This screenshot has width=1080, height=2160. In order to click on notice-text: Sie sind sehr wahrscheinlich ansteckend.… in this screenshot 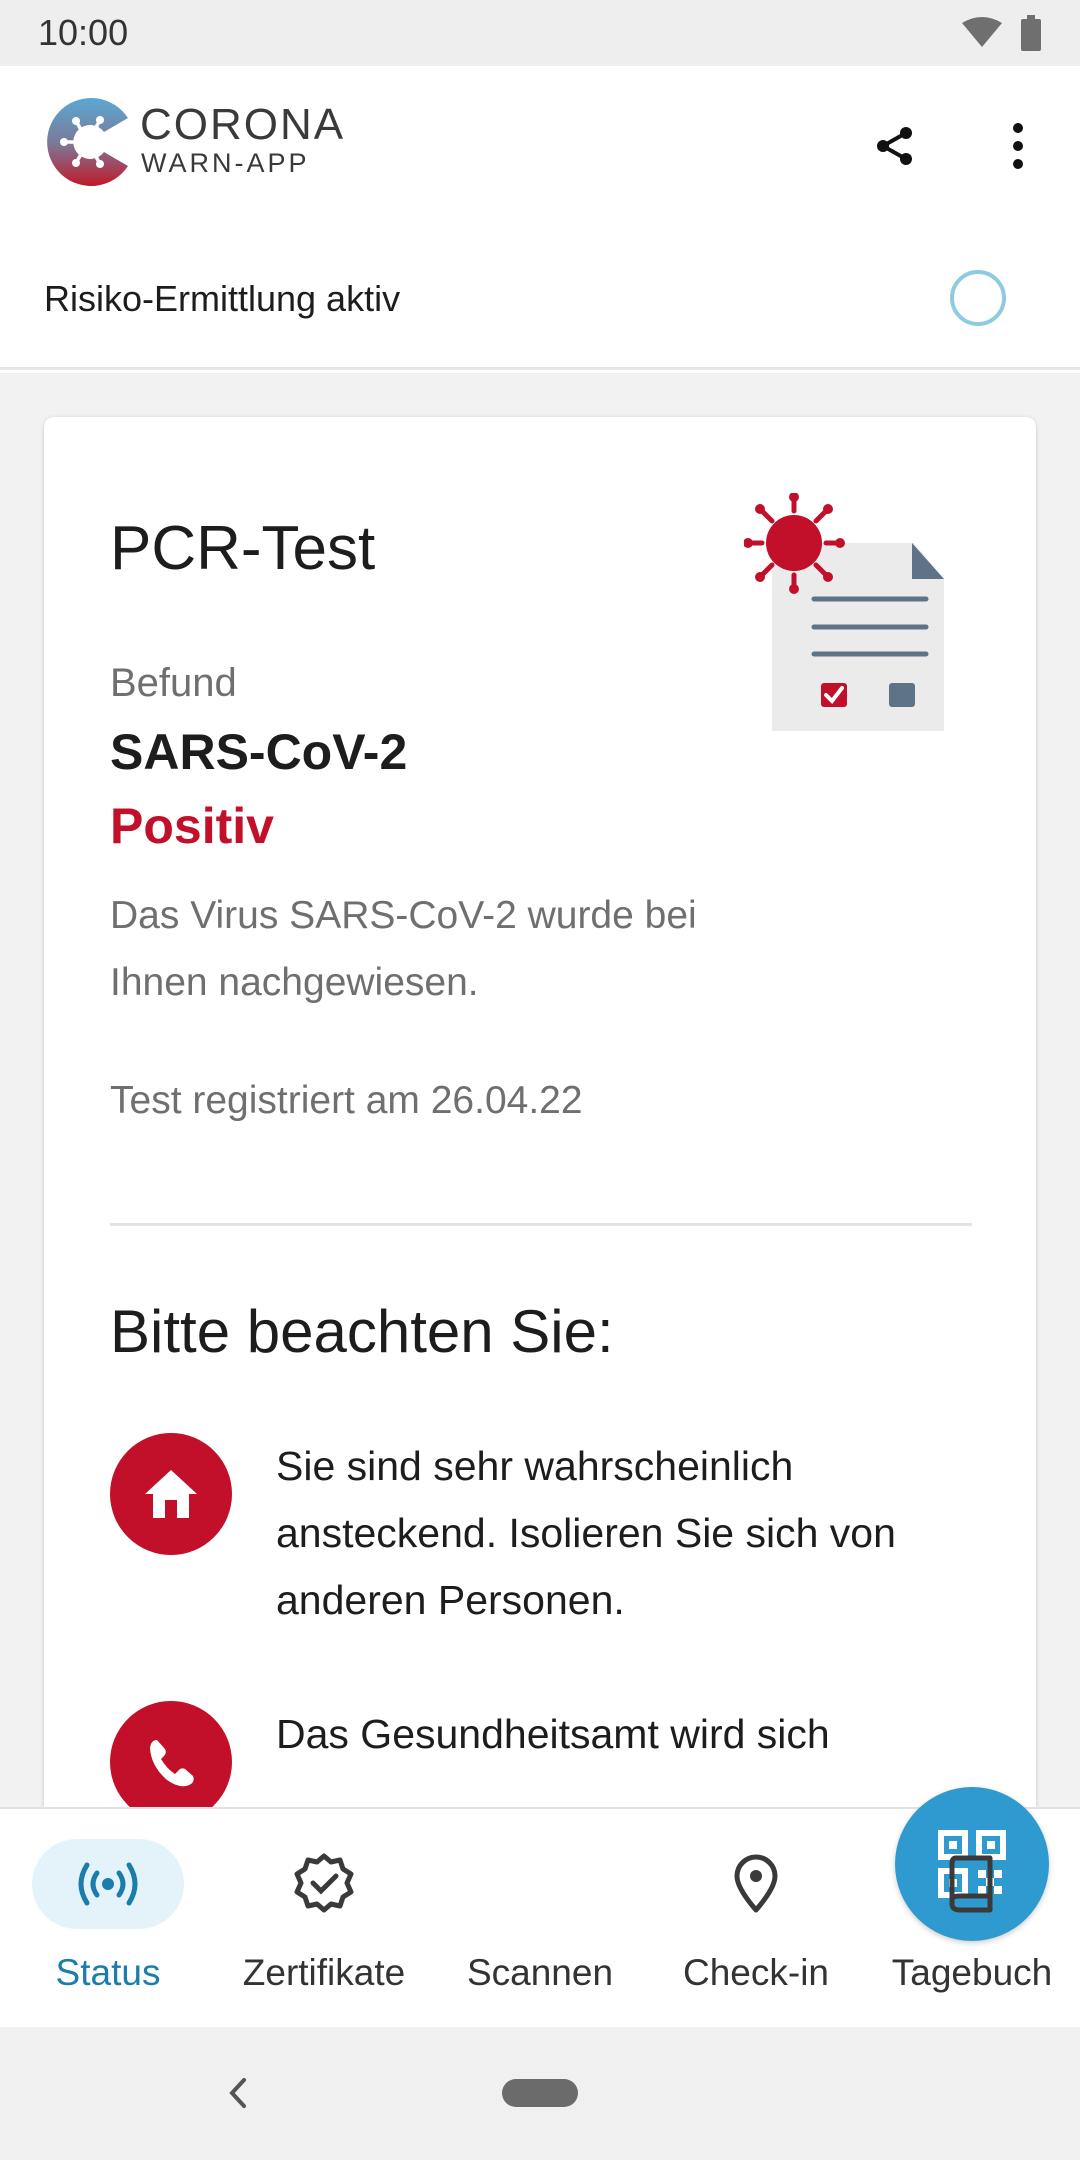, I will do `click(586, 1533)`.